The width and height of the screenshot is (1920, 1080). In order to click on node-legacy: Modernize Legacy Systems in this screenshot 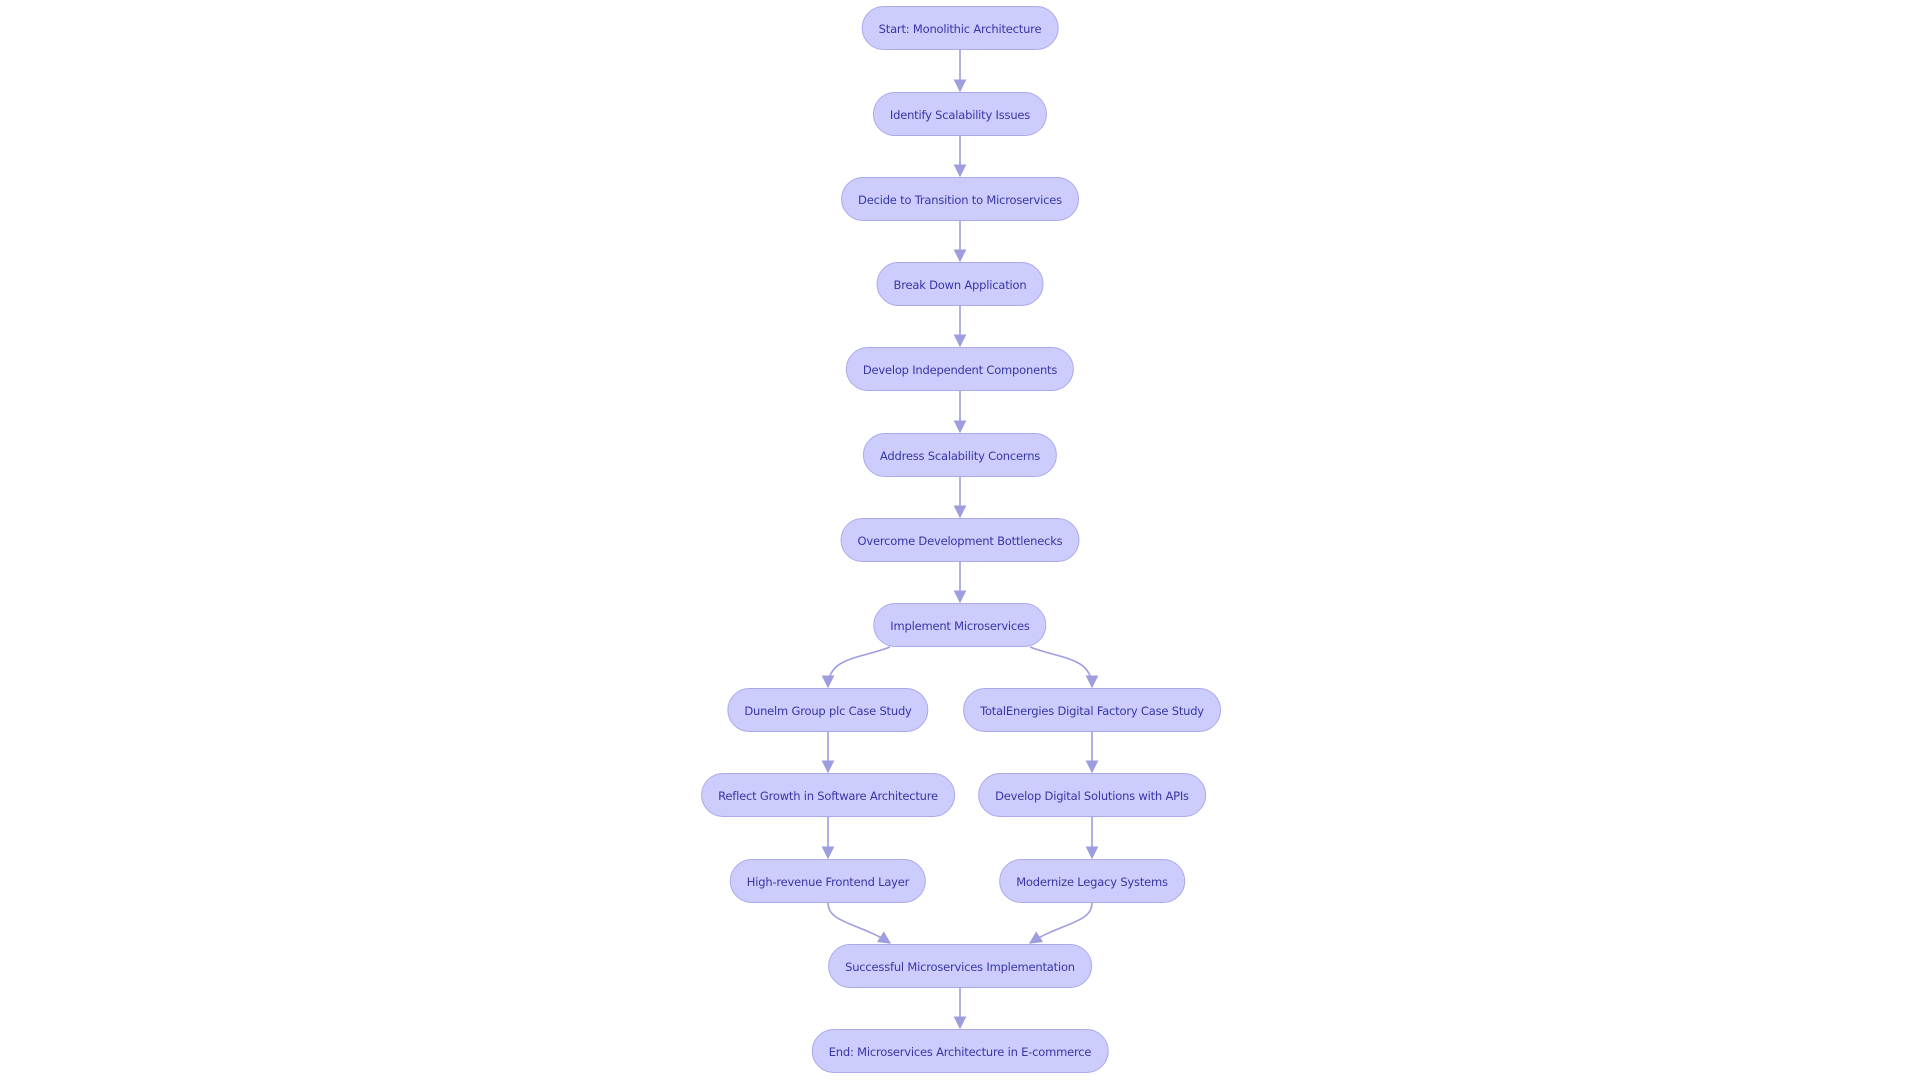, I will do `click(1092, 881)`.